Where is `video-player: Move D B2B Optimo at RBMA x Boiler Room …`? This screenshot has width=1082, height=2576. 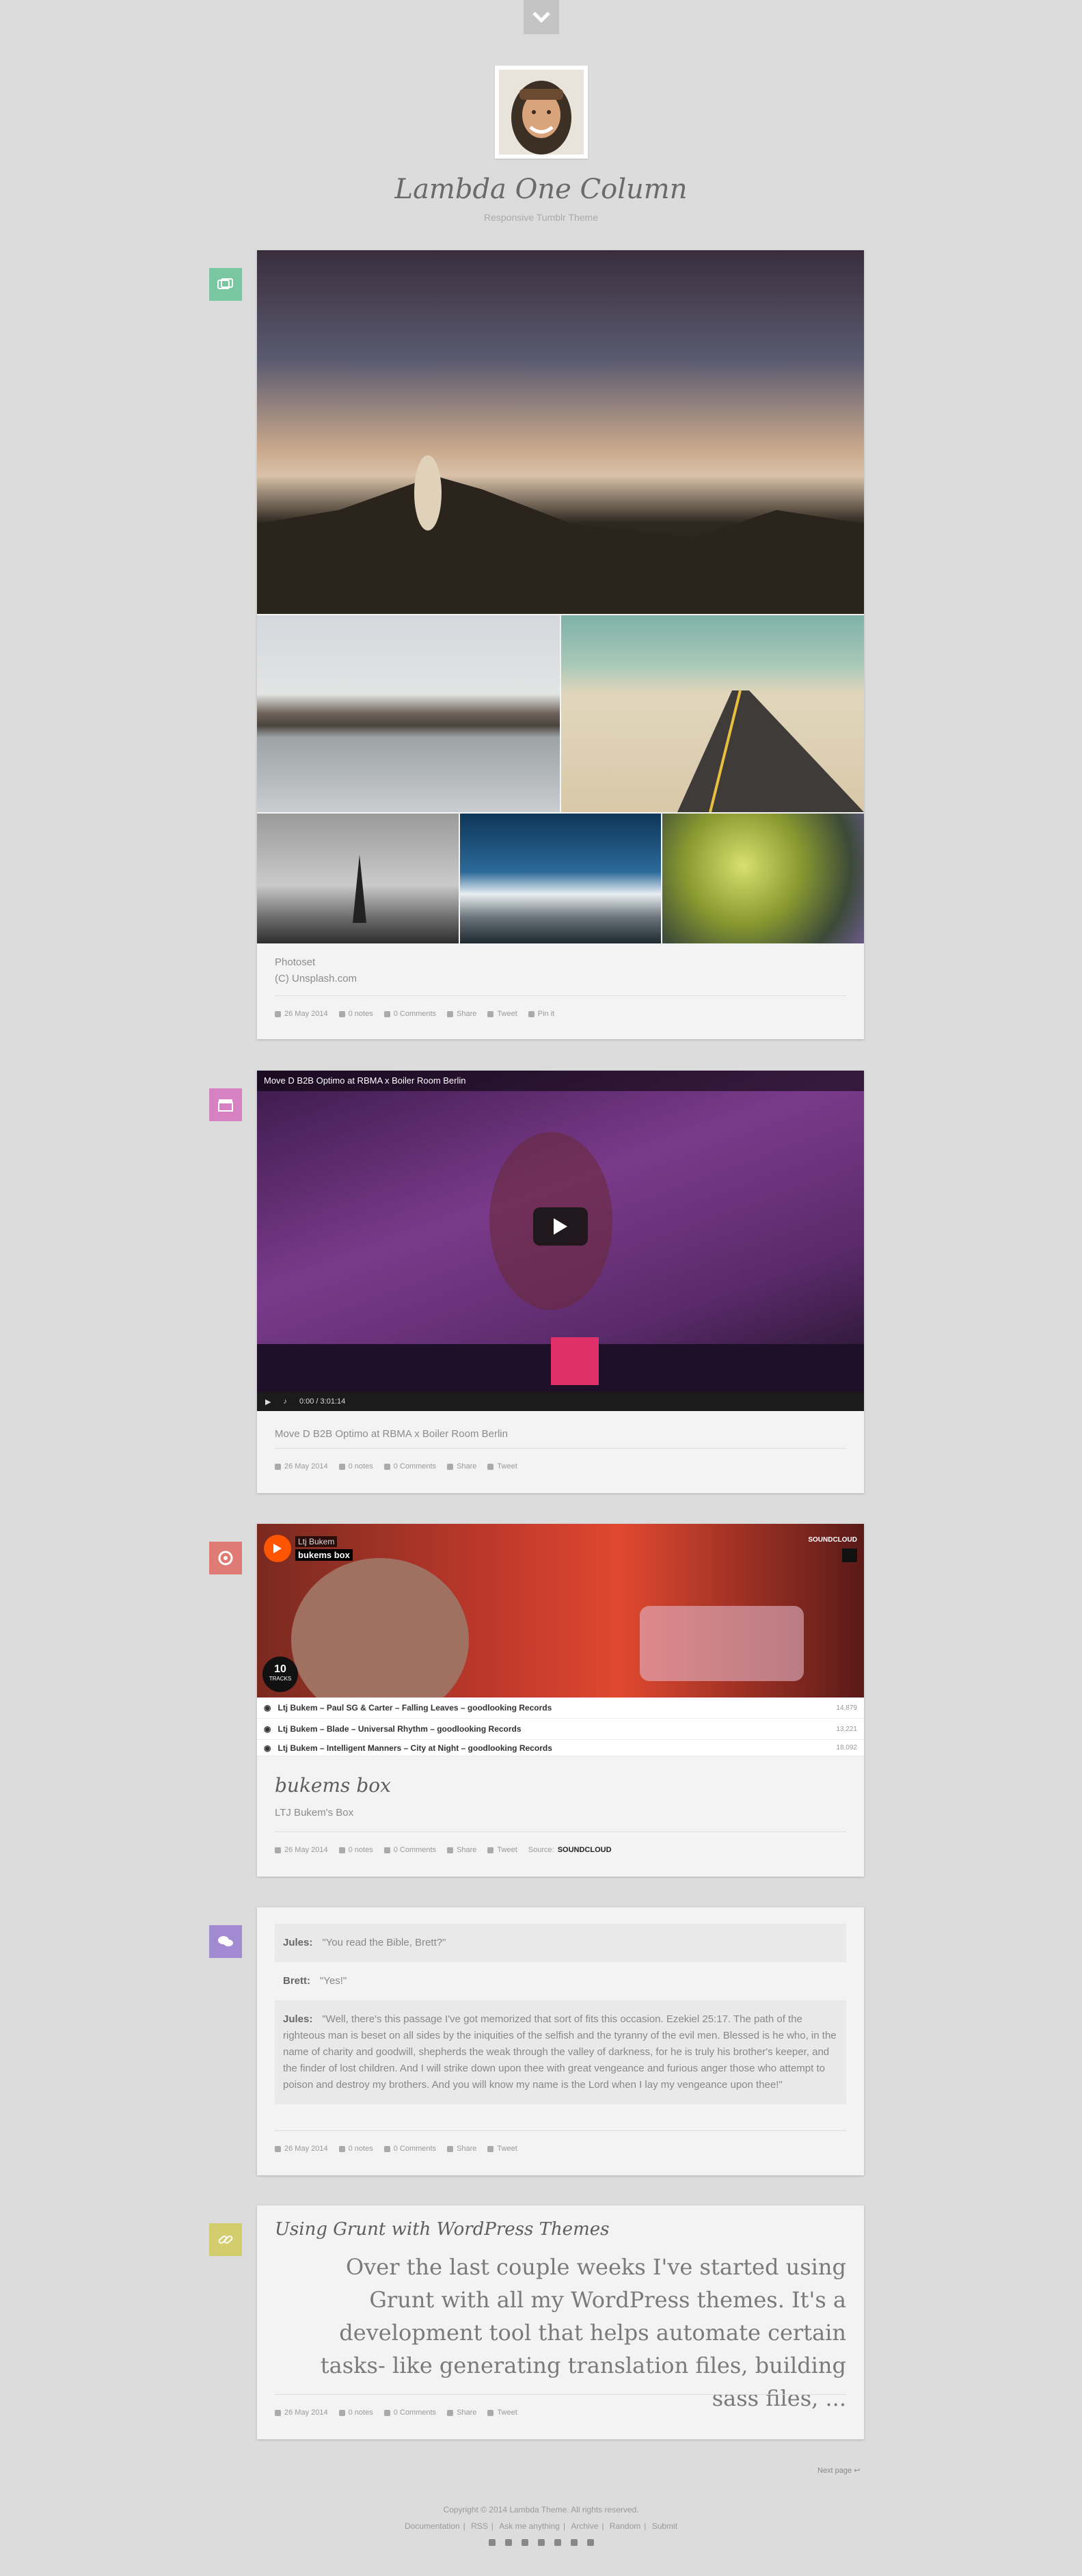 video-player: Move D B2B Optimo at RBMA x Boiler Room … is located at coordinates (560, 1241).